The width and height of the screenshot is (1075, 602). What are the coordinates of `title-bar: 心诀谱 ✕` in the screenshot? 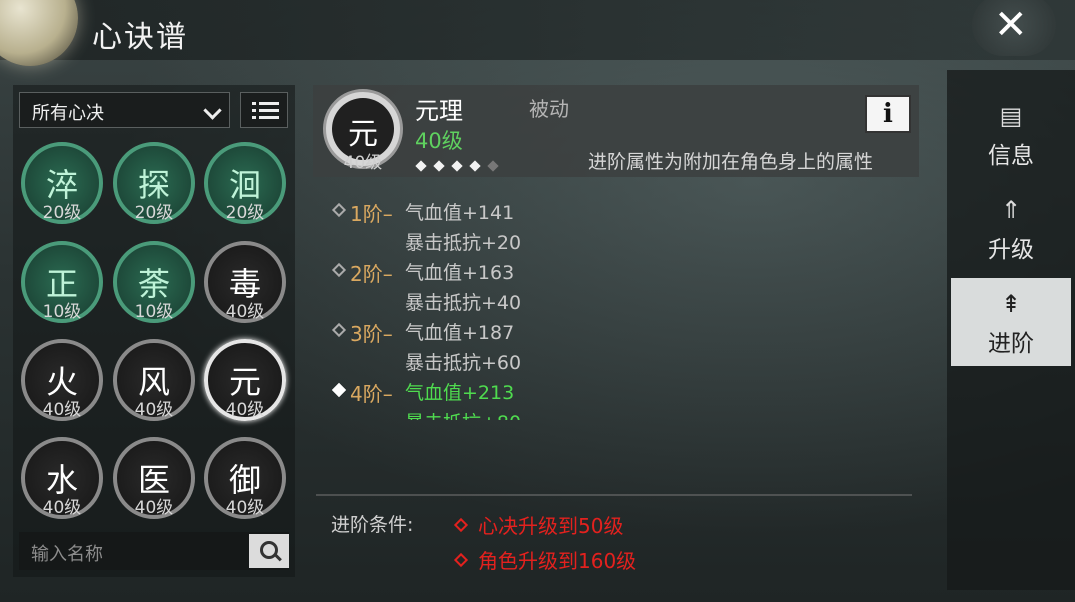 It's located at (537, 33).